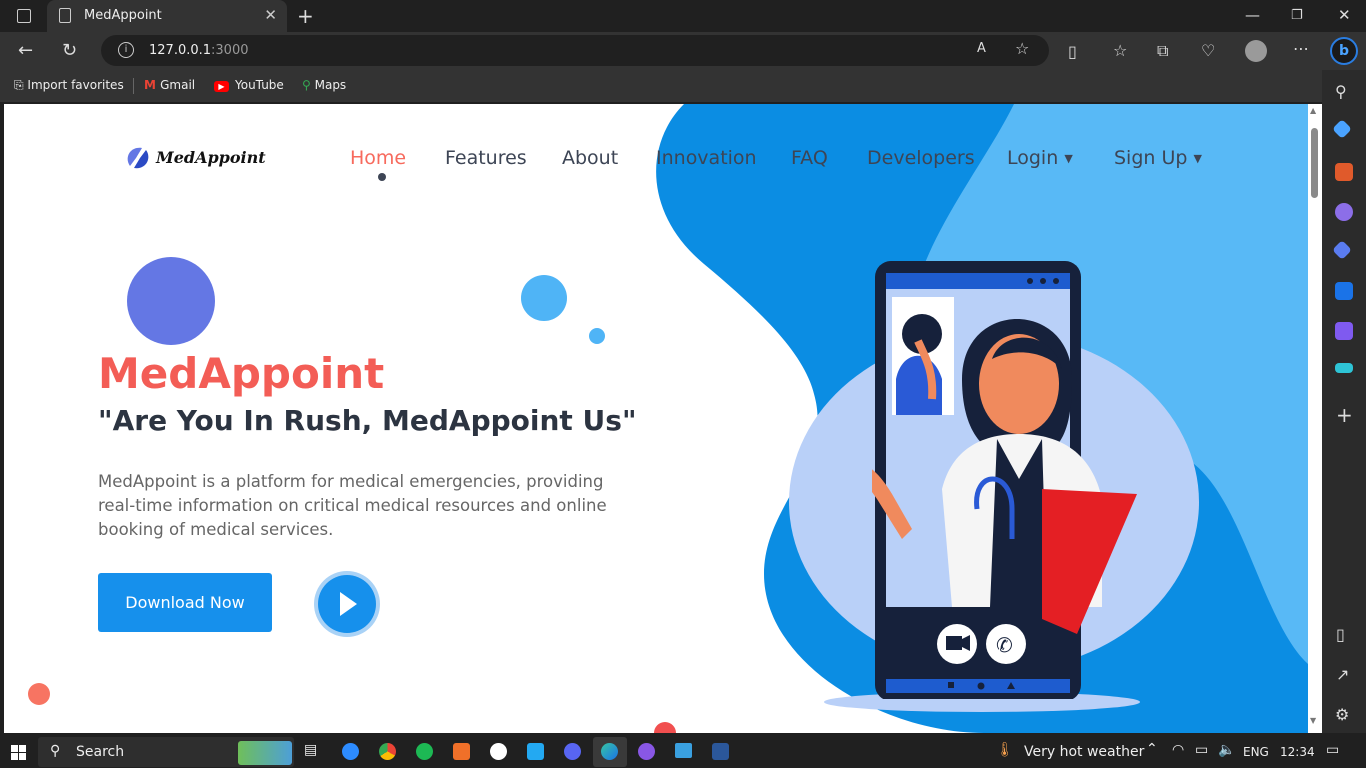  Describe the element at coordinates (461, 751) in the screenshot. I see `q-app-icon` at that location.